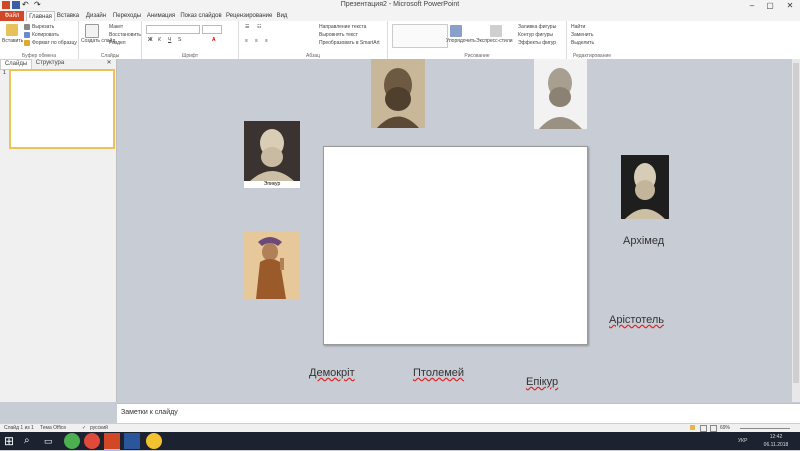 The height and width of the screenshot is (451, 800). I want to click on tab-review: Рецензирование, so click(249, 16).